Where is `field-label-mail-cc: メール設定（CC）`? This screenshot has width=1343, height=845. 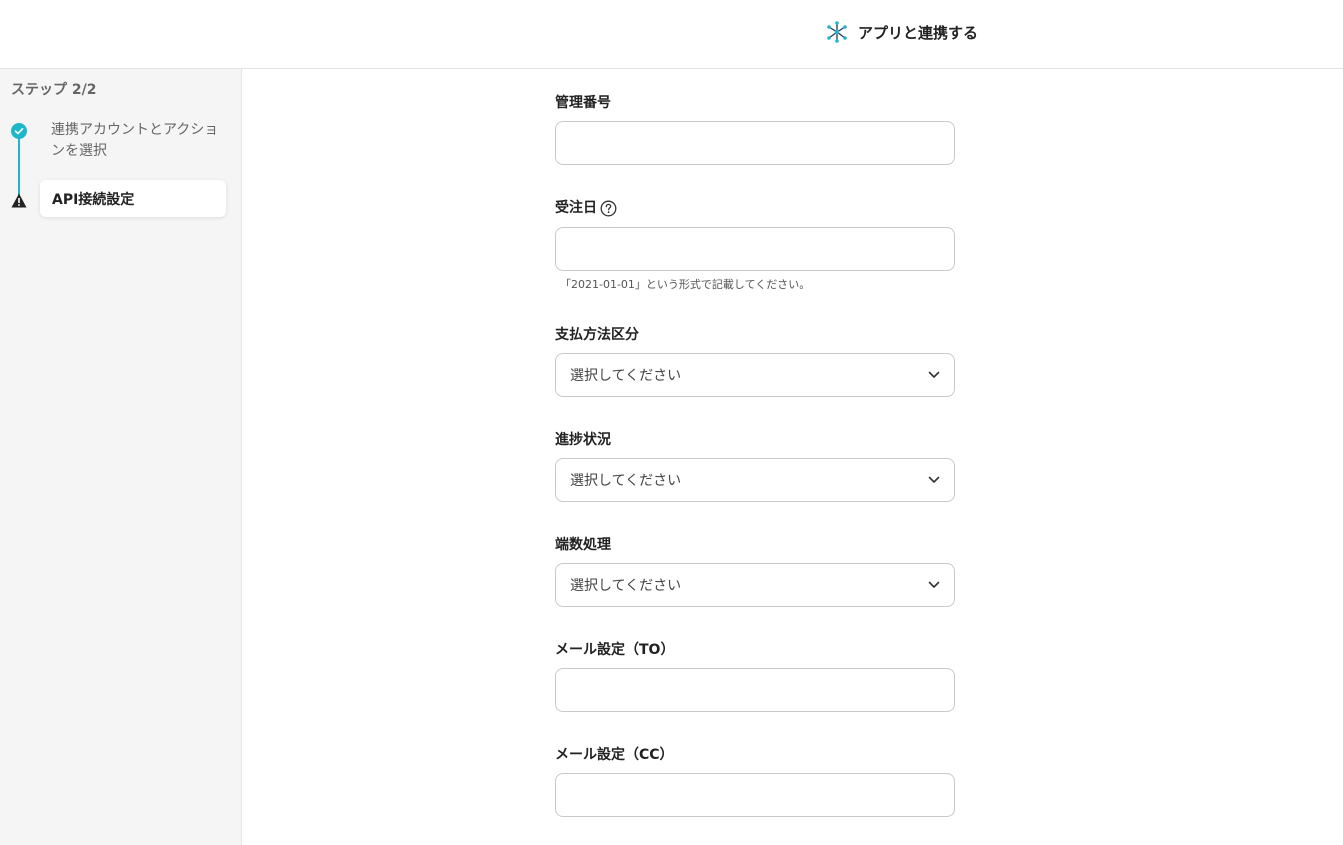
field-label-mail-cc: メール設定（CC） is located at coordinates (614, 755).